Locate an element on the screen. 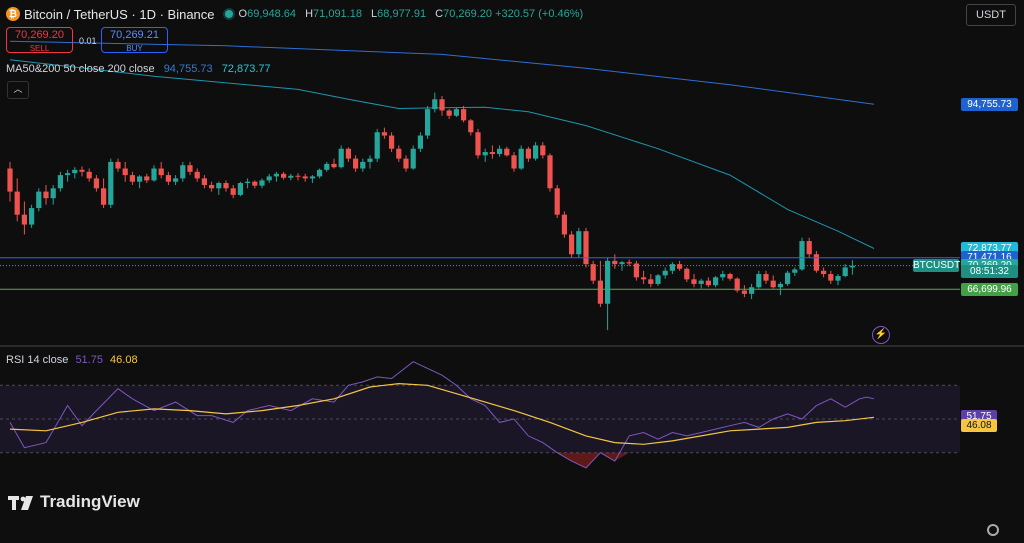 The height and width of the screenshot is (543, 1024). spread-value: 0.01 is located at coordinates (88, 41).